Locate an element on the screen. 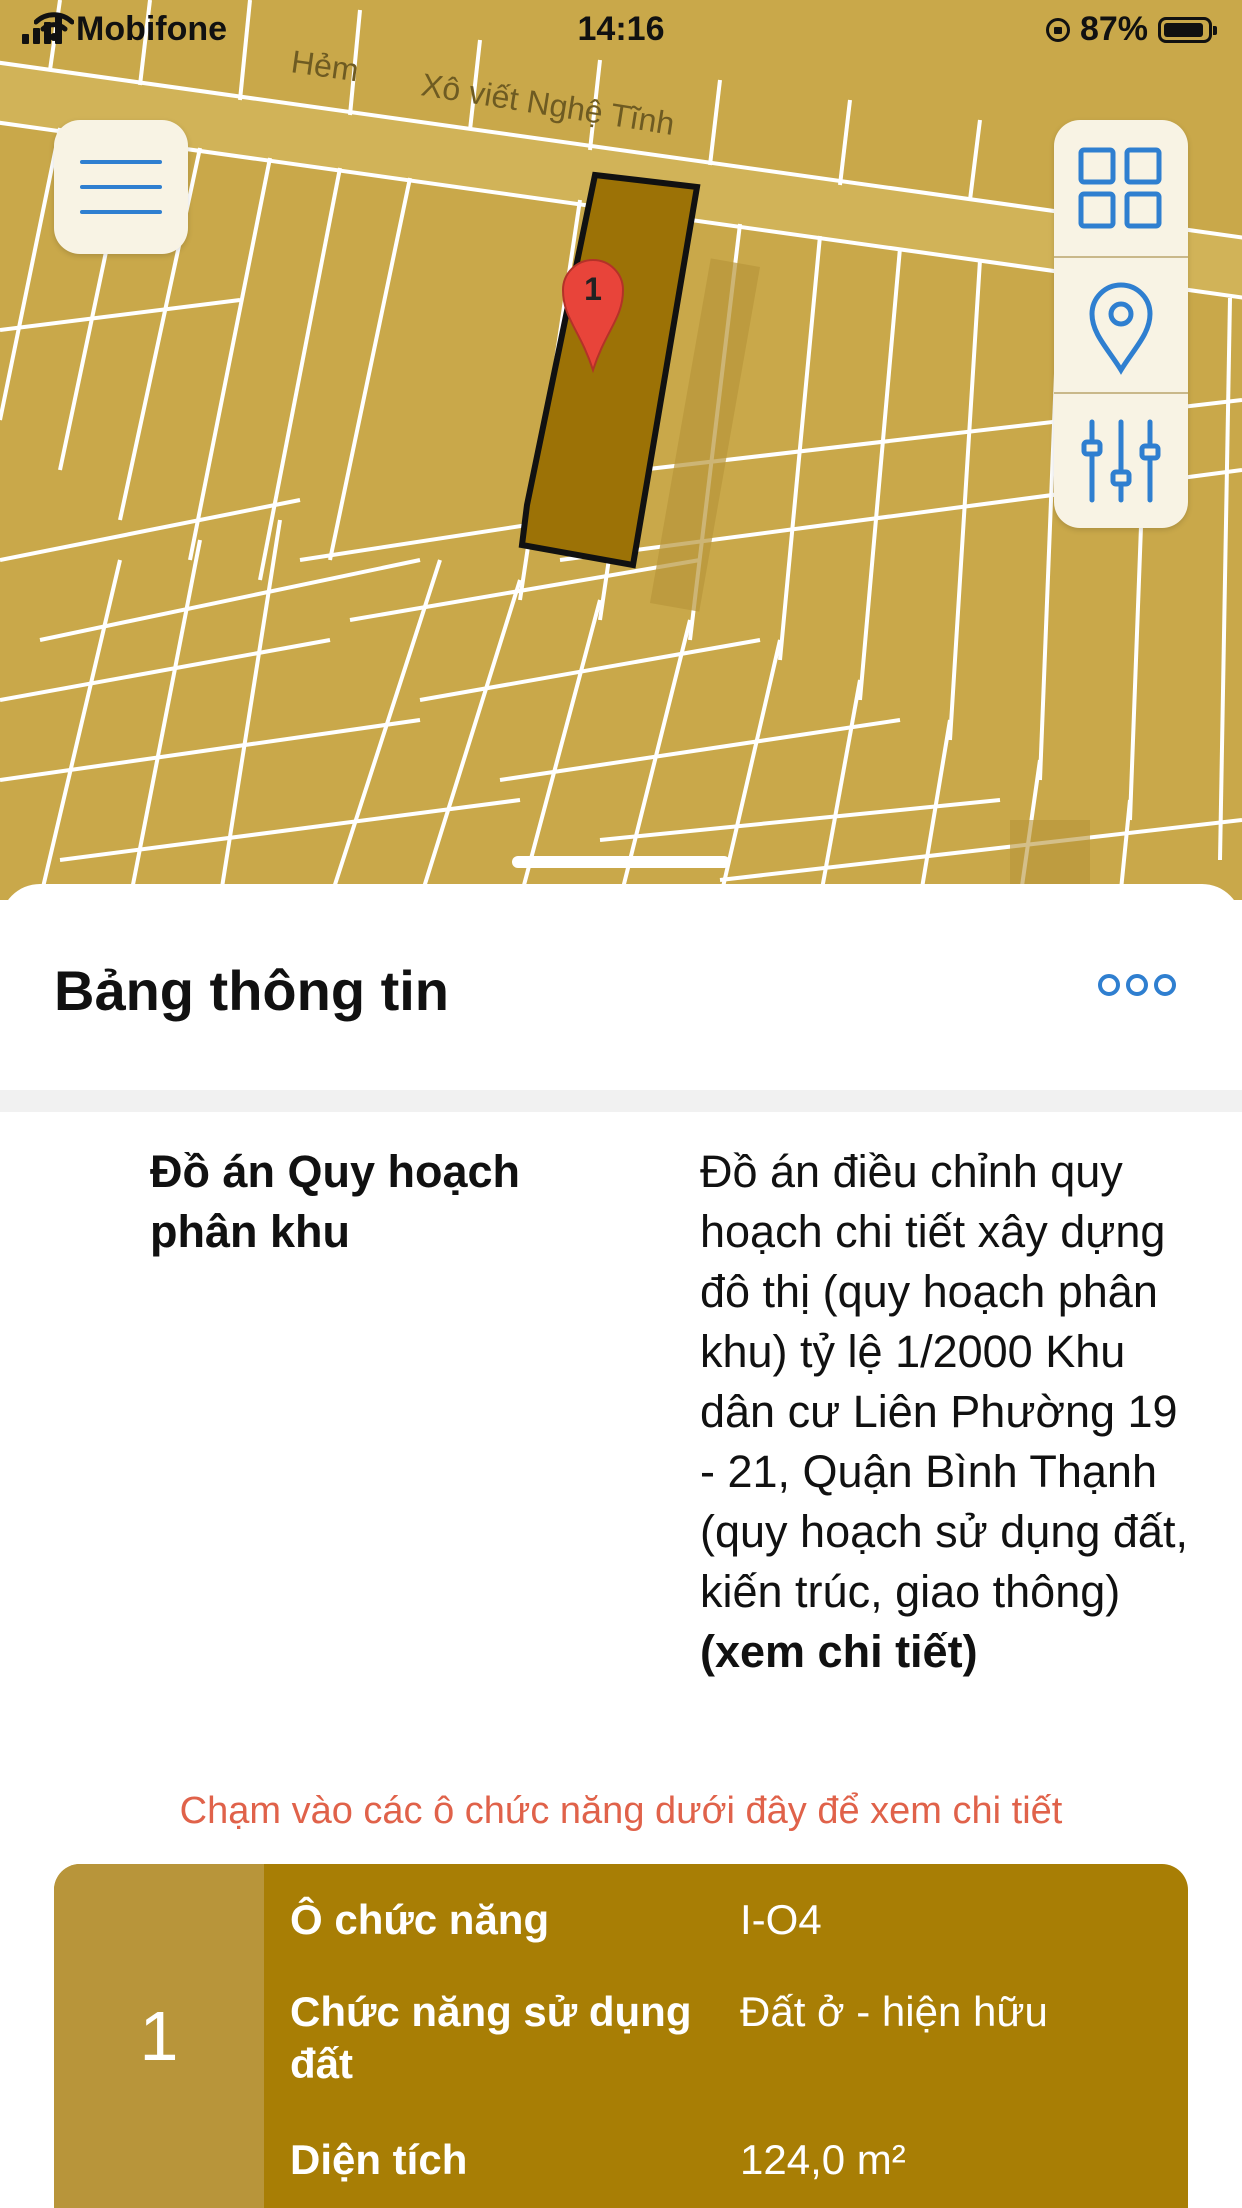  battery-icon is located at coordinates (1187, 29).